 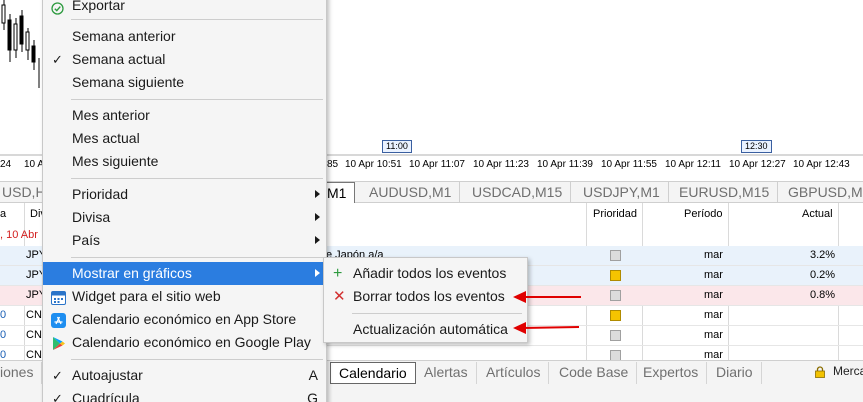 I want to click on chart-tab: EURUSD,M15, so click(x=725, y=192).